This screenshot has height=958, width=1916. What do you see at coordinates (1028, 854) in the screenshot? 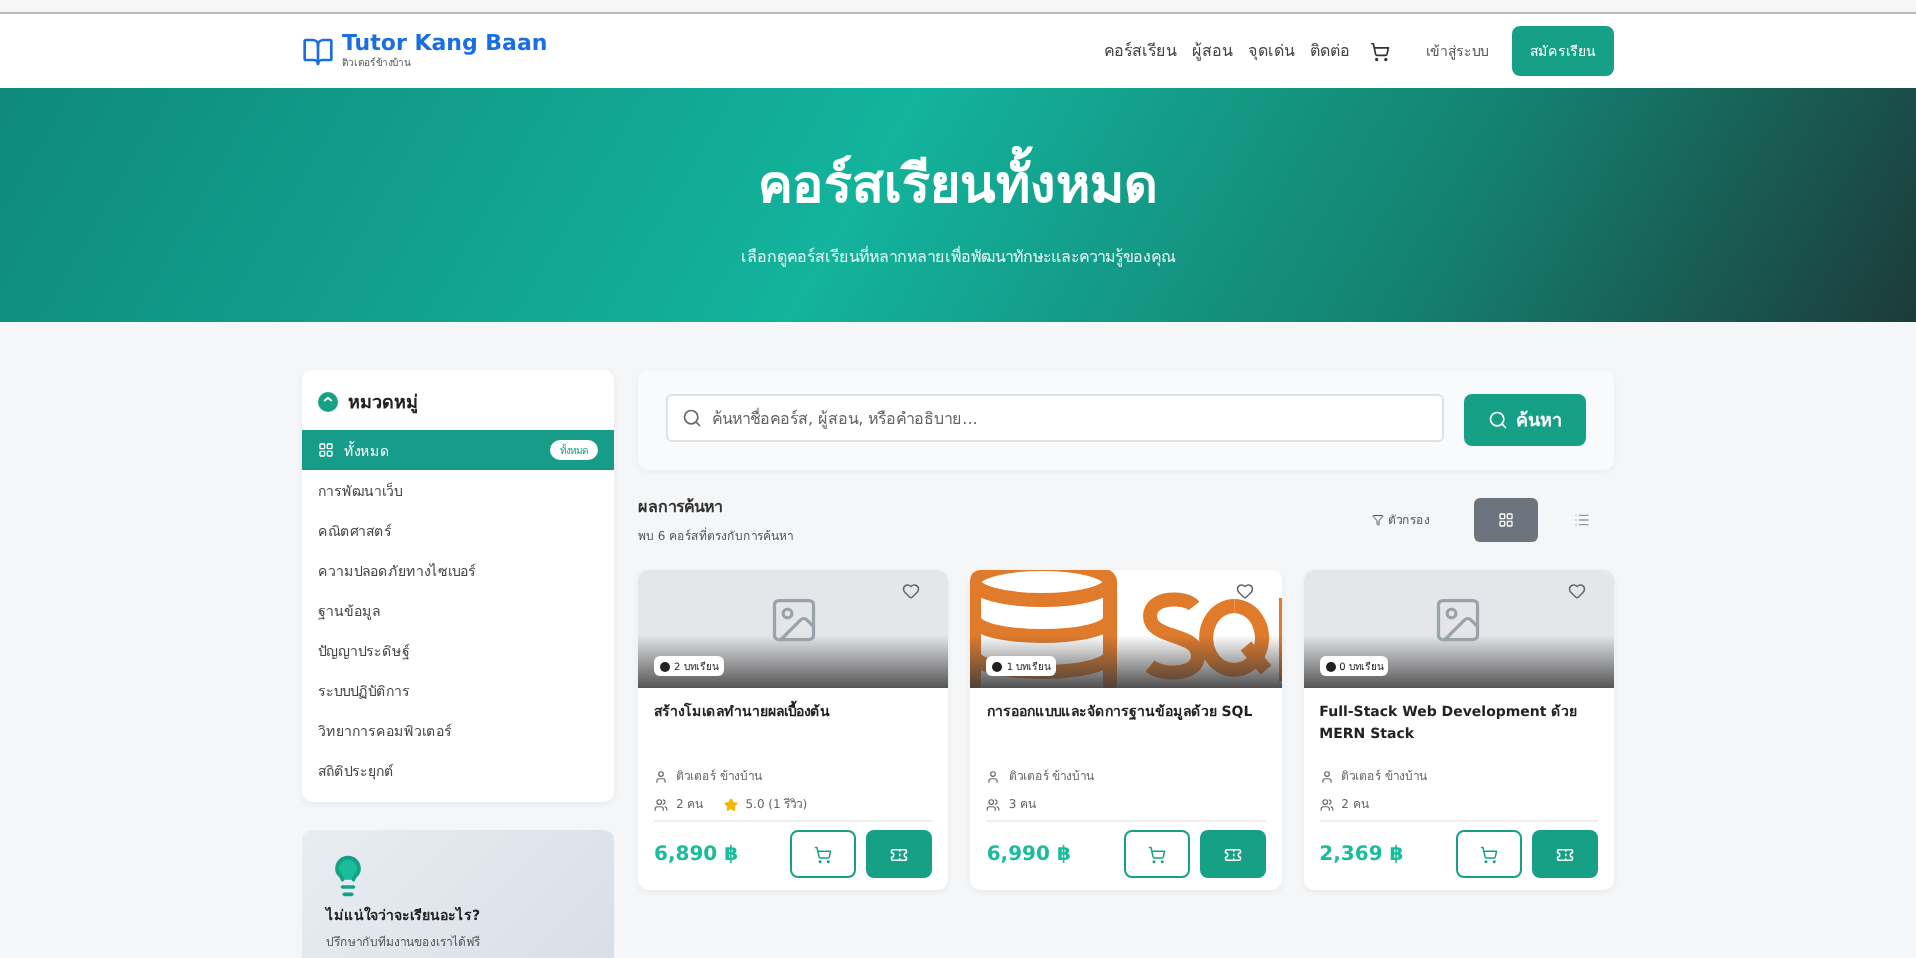
I see `course-price: 6,990 ฿` at bounding box center [1028, 854].